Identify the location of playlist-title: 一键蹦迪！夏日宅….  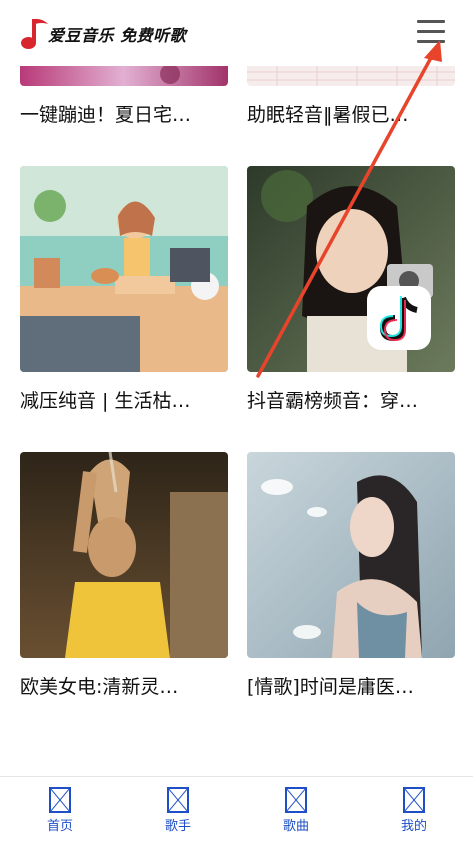
(124, 113).